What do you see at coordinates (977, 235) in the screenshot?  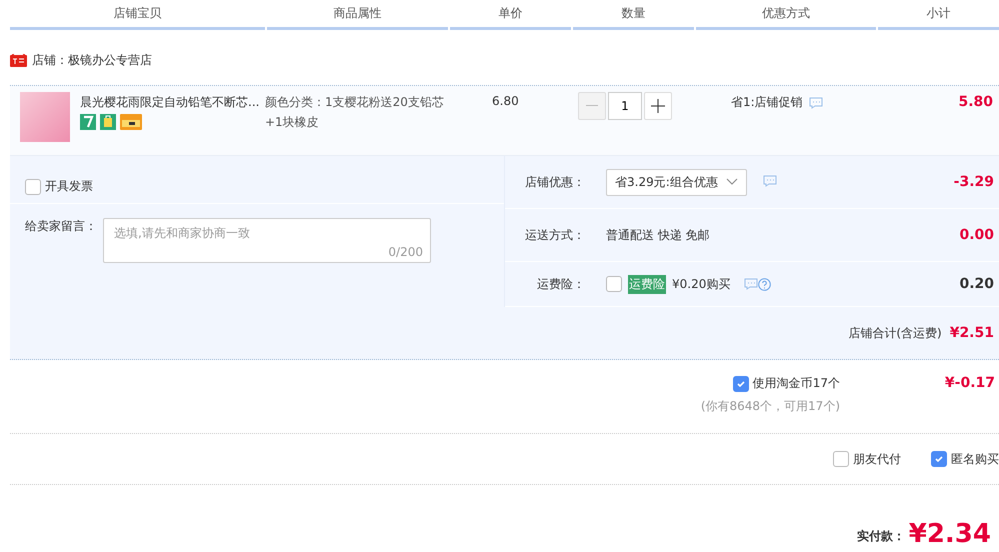 I see `fee-amount: 0.00` at bounding box center [977, 235].